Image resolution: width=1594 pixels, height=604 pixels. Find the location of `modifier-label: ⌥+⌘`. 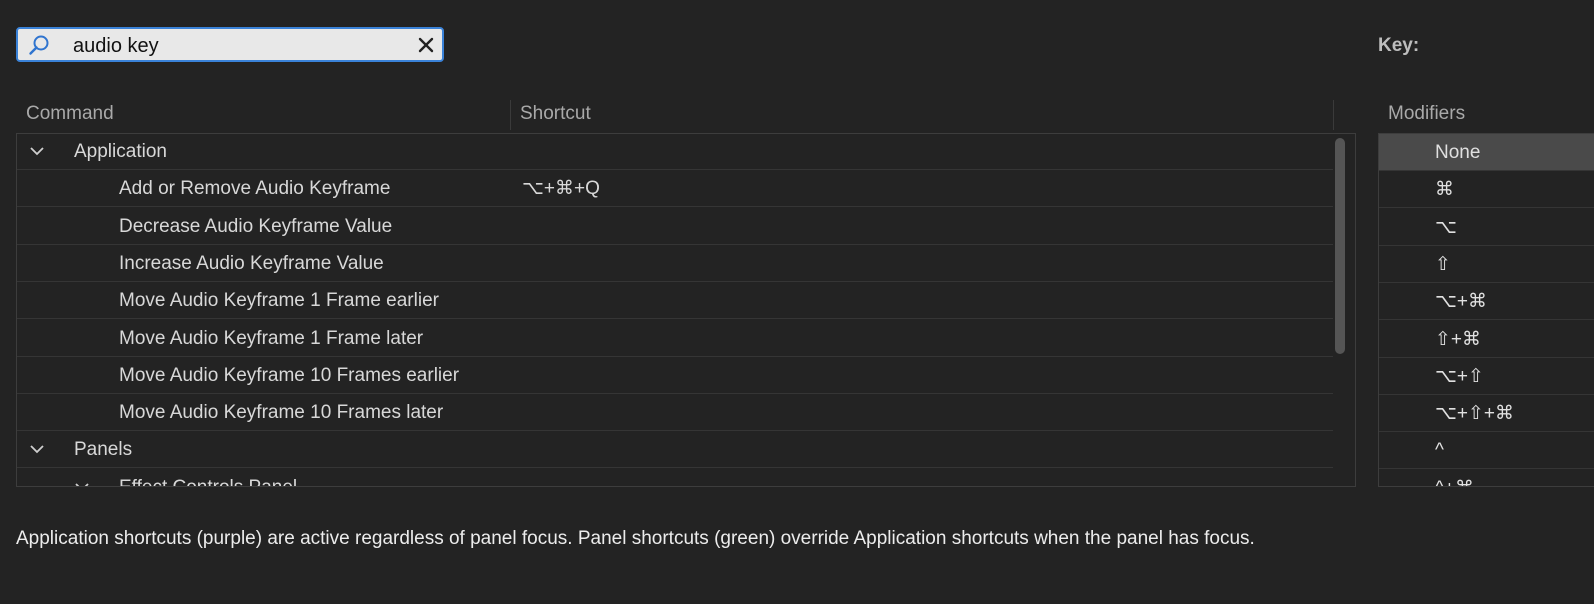

modifier-label: ⌥+⌘ is located at coordinates (1461, 302).